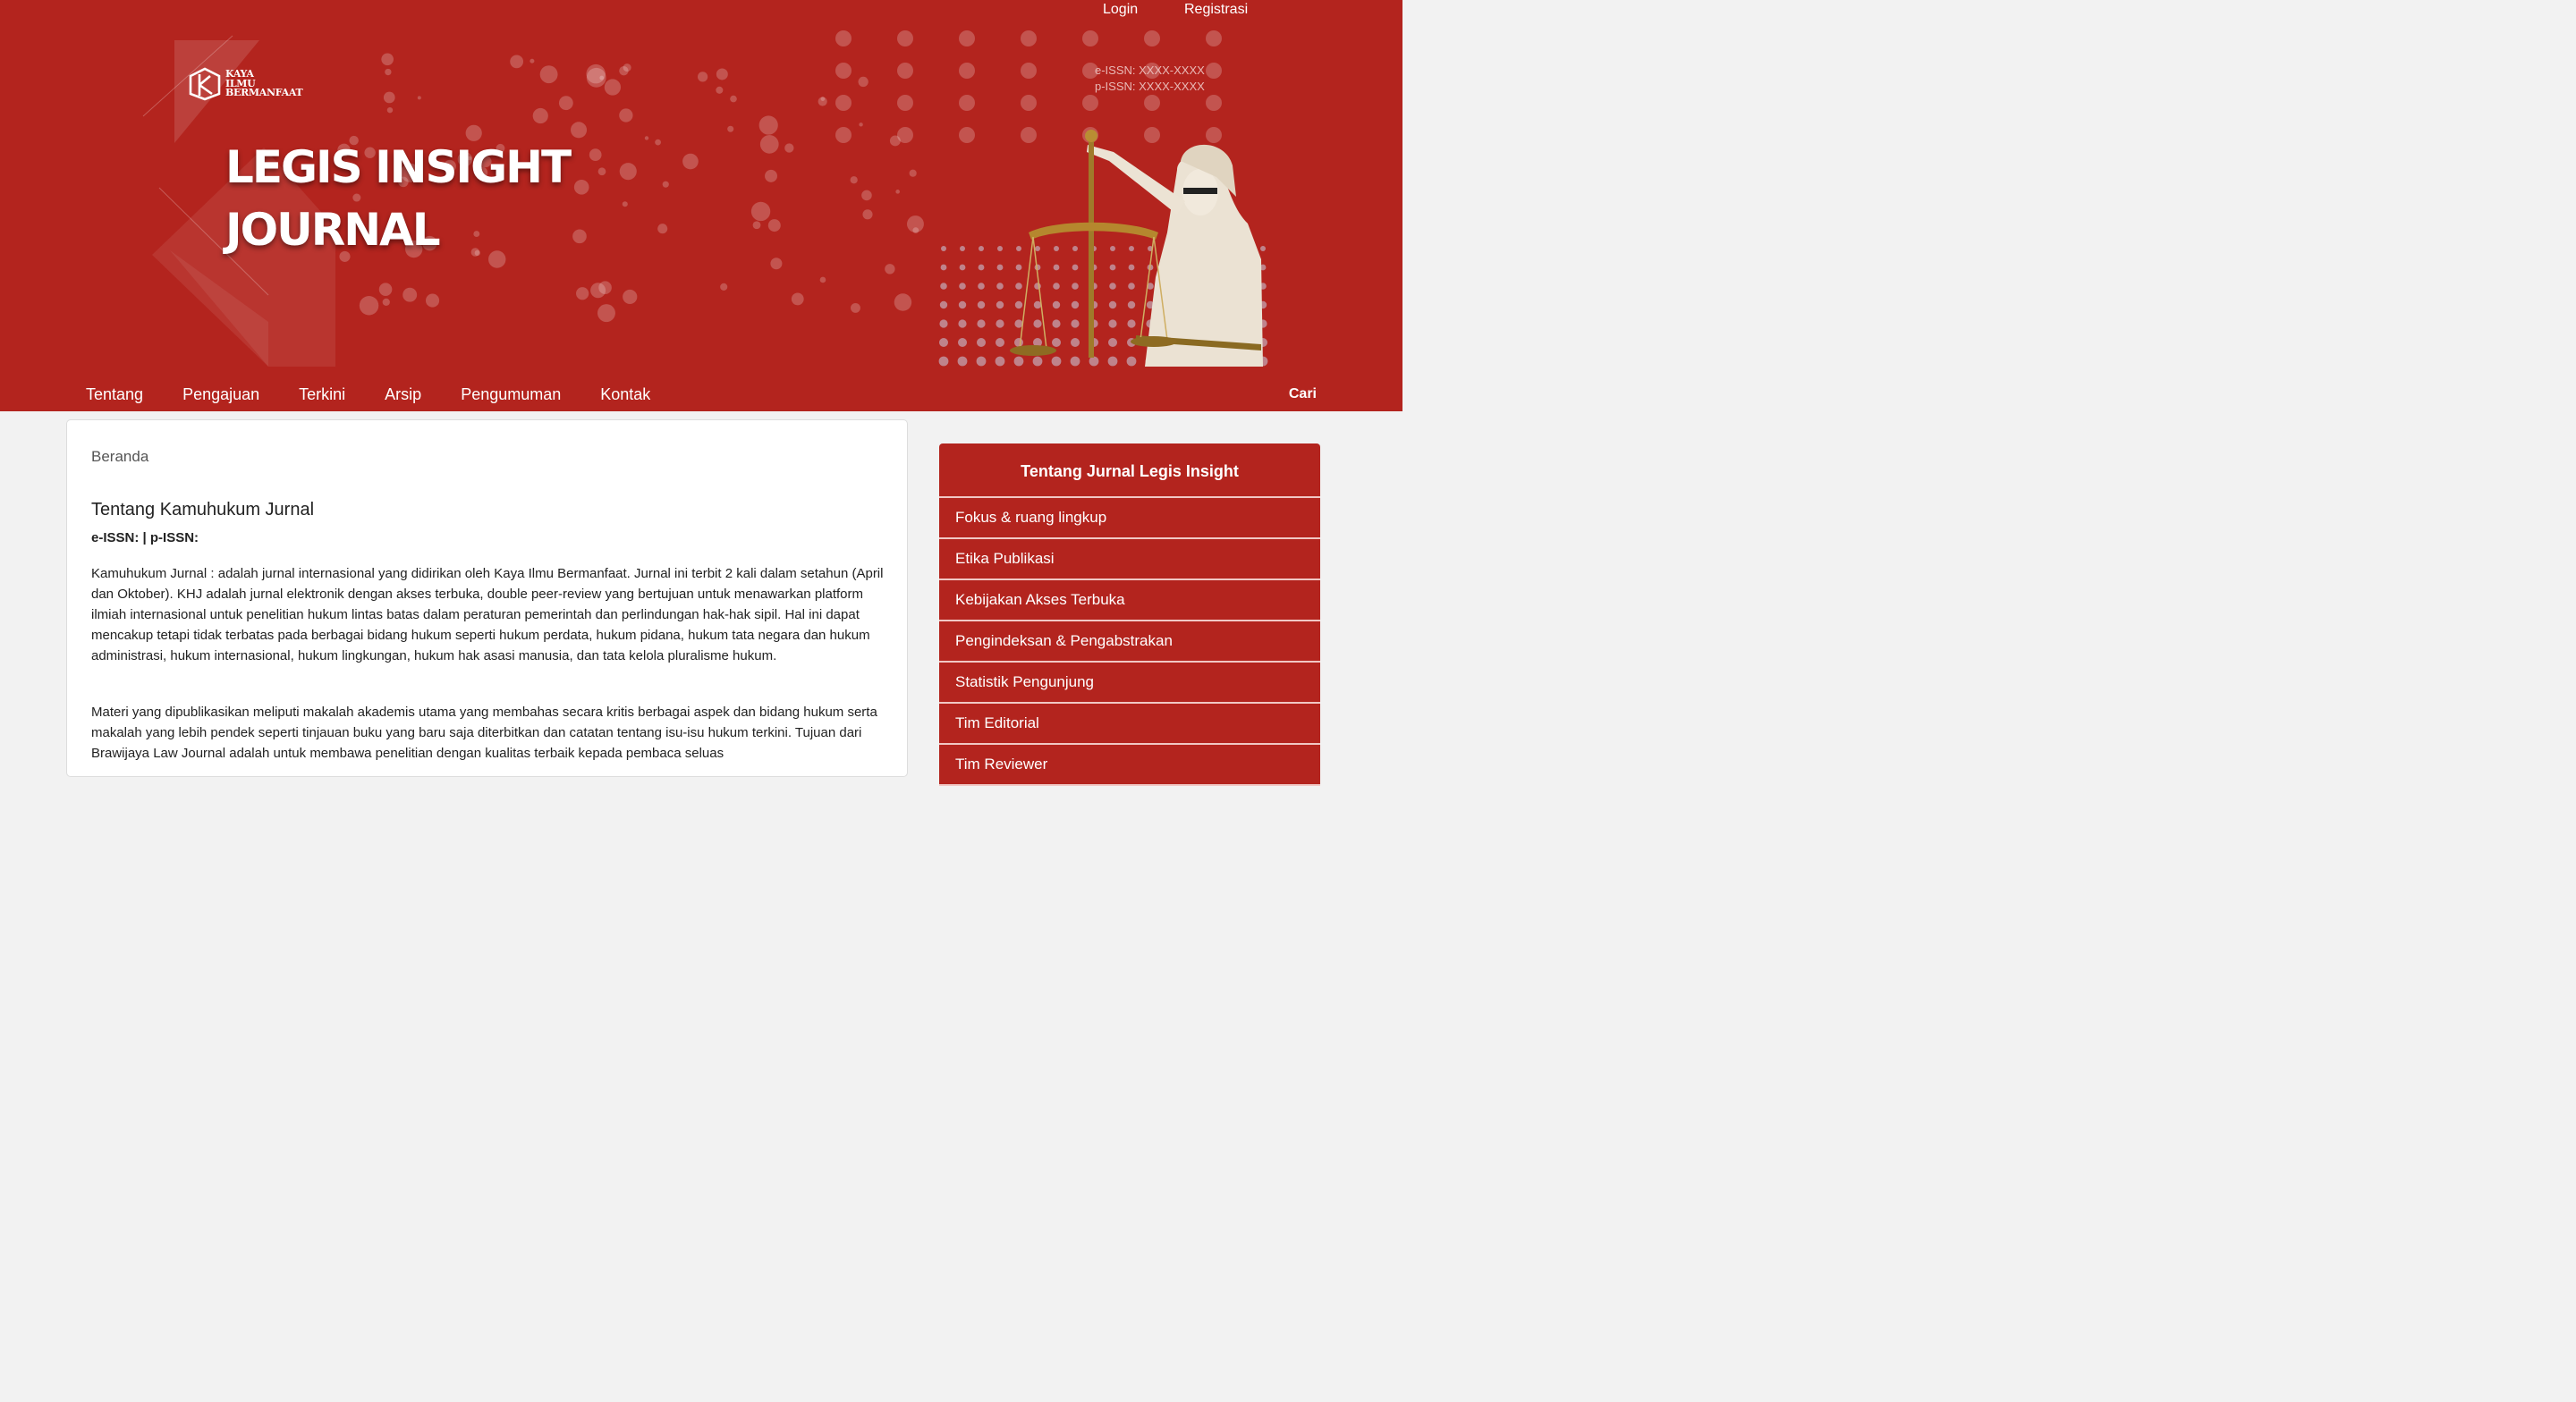 The width and height of the screenshot is (2576, 1402). What do you see at coordinates (120, 456) in the screenshot?
I see `breadcrumb: Beranda` at bounding box center [120, 456].